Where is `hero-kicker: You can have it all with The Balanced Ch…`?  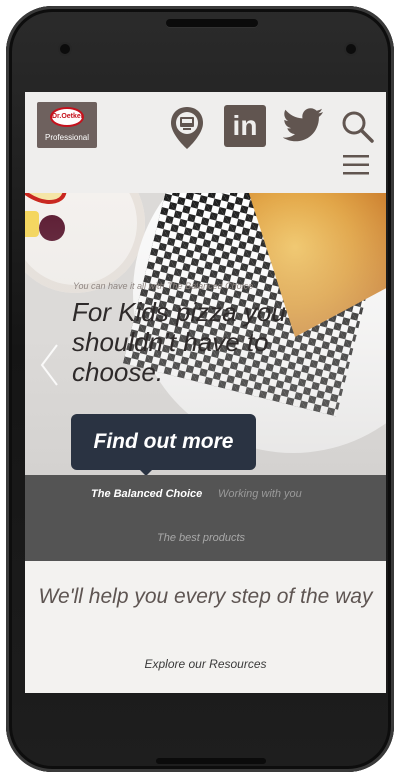 hero-kicker: You can have it all with The Balanced Ch… is located at coordinates (163, 286).